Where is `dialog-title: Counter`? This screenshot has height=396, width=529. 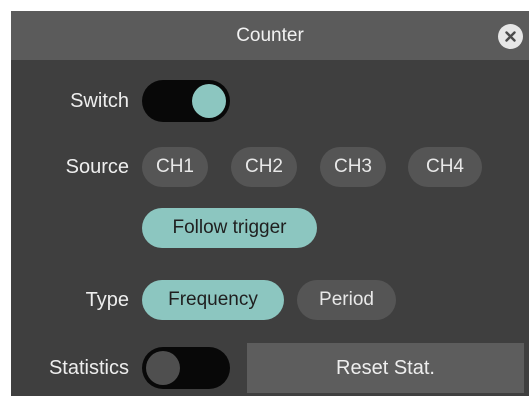 dialog-title: Counter is located at coordinates (270, 35).